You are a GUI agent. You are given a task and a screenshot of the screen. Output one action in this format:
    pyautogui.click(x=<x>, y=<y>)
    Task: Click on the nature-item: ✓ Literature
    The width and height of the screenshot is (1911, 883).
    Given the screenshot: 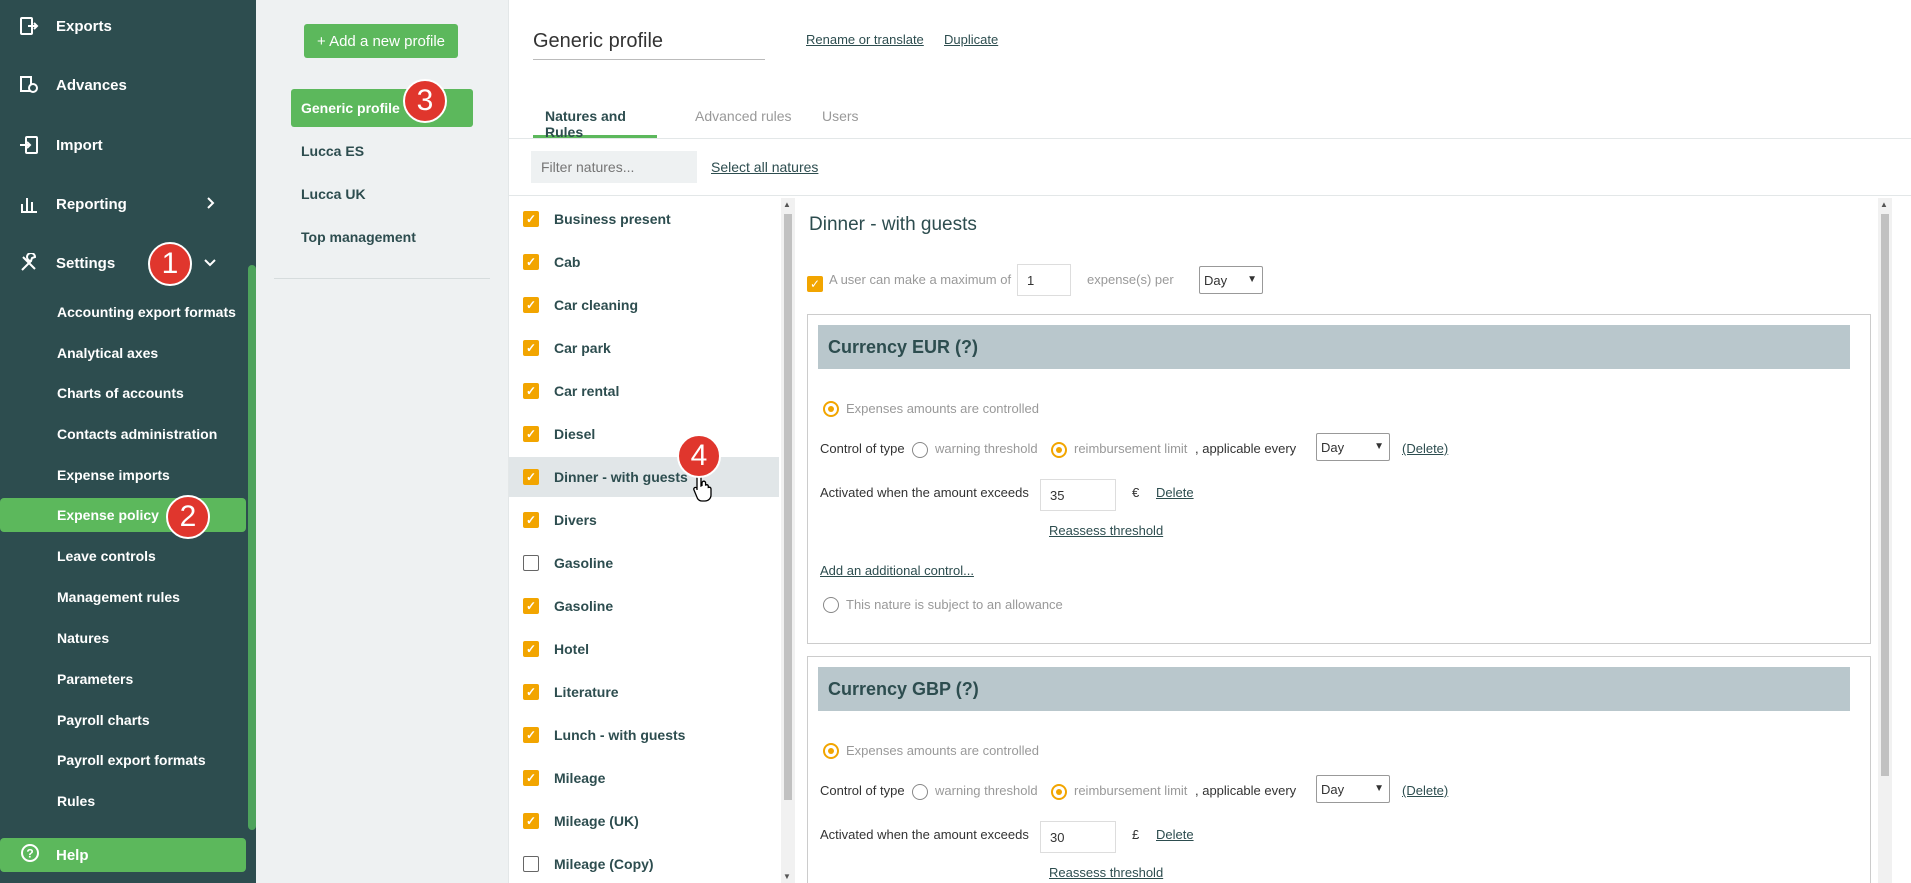 What is the action you would take?
    pyautogui.click(x=644, y=692)
    